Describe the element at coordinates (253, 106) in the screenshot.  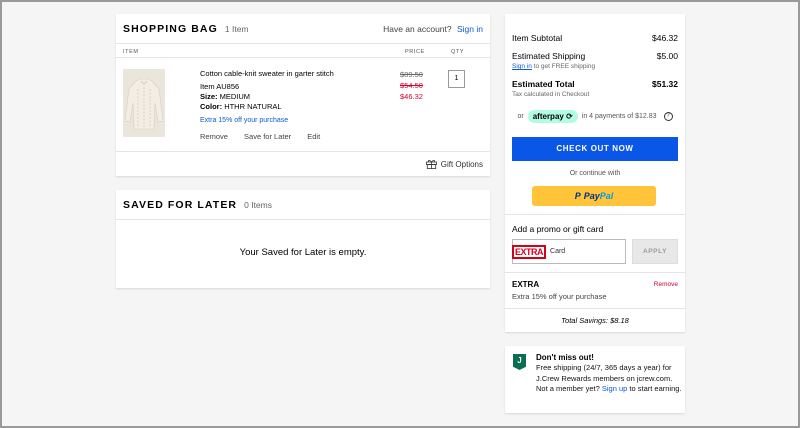
I see `color-value: HTHR NATURAL` at that location.